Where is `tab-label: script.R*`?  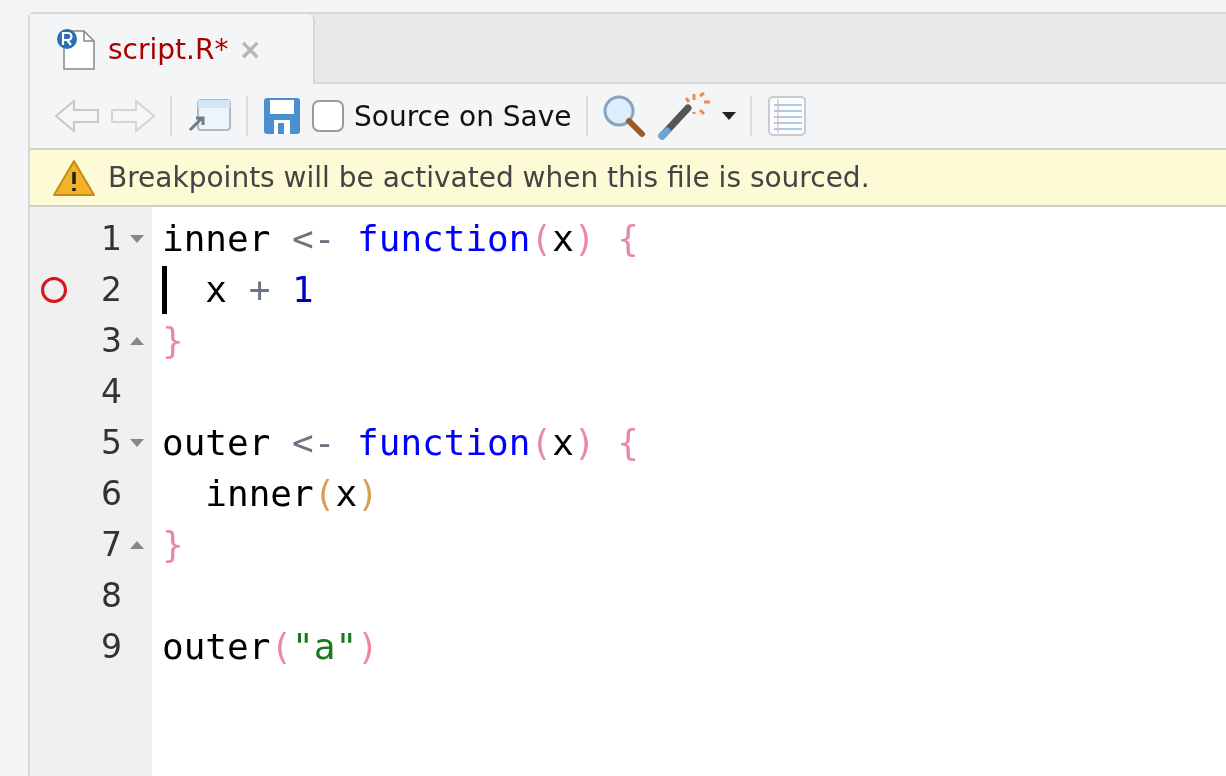 tab-label: script.R* is located at coordinates (168, 49).